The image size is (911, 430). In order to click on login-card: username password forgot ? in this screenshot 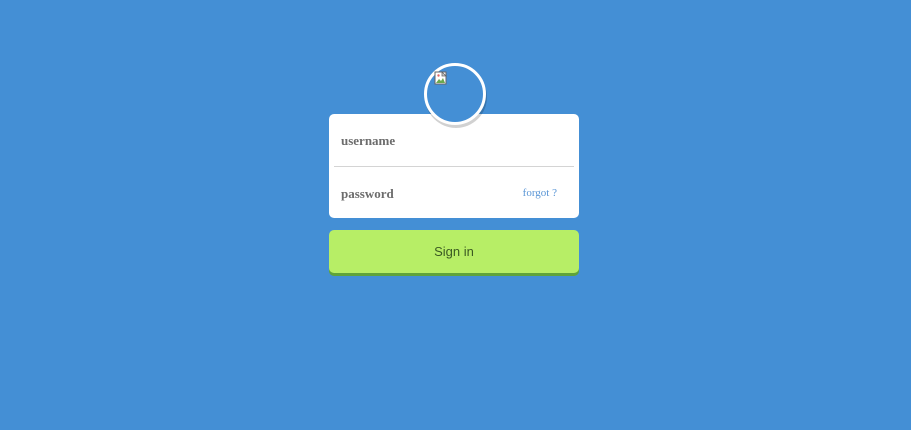, I will do `click(454, 166)`.